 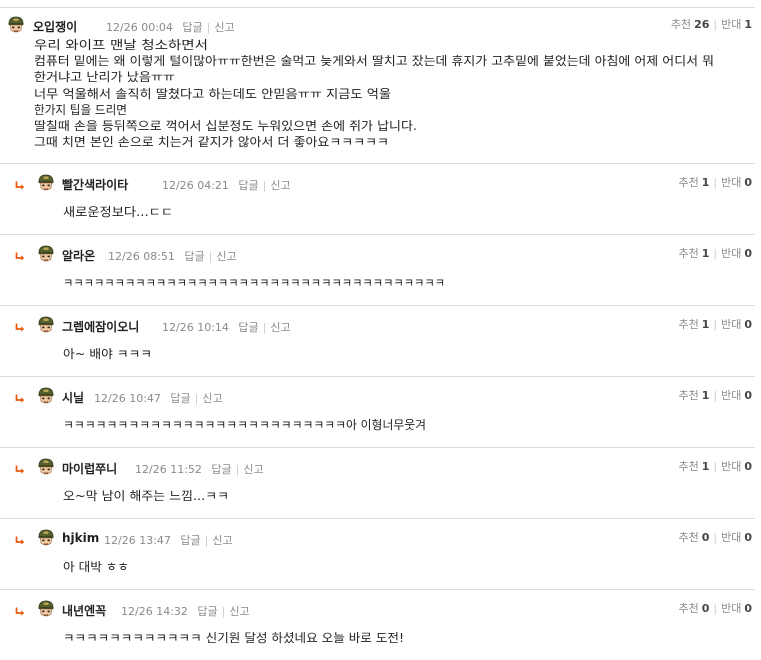 I want to click on comment-author: 그렙에잠이오니, so click(x=100, y=326).